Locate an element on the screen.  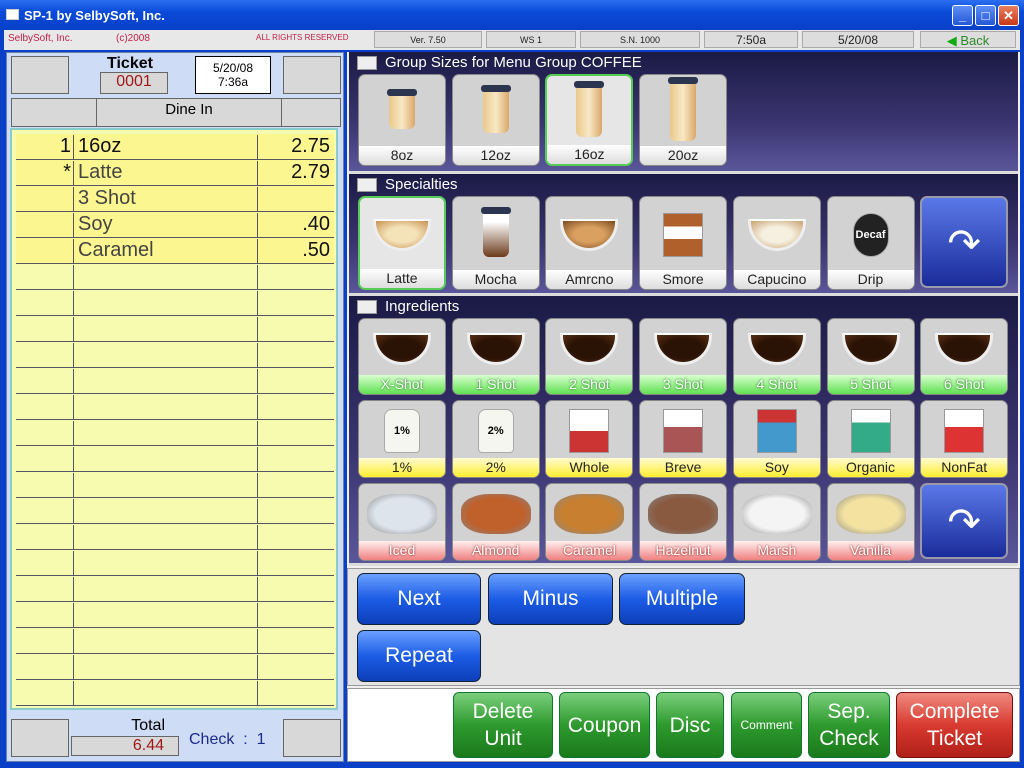
shot-3-shot-button: 3 Shot is located at coordinates (683, 356).